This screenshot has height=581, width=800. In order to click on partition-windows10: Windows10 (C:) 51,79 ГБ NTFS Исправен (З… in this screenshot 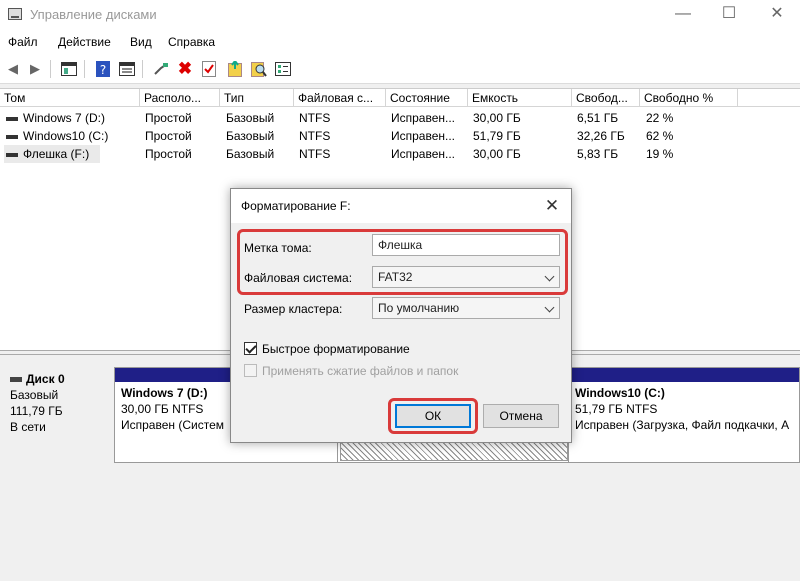, I will do `click(684, 415)`.